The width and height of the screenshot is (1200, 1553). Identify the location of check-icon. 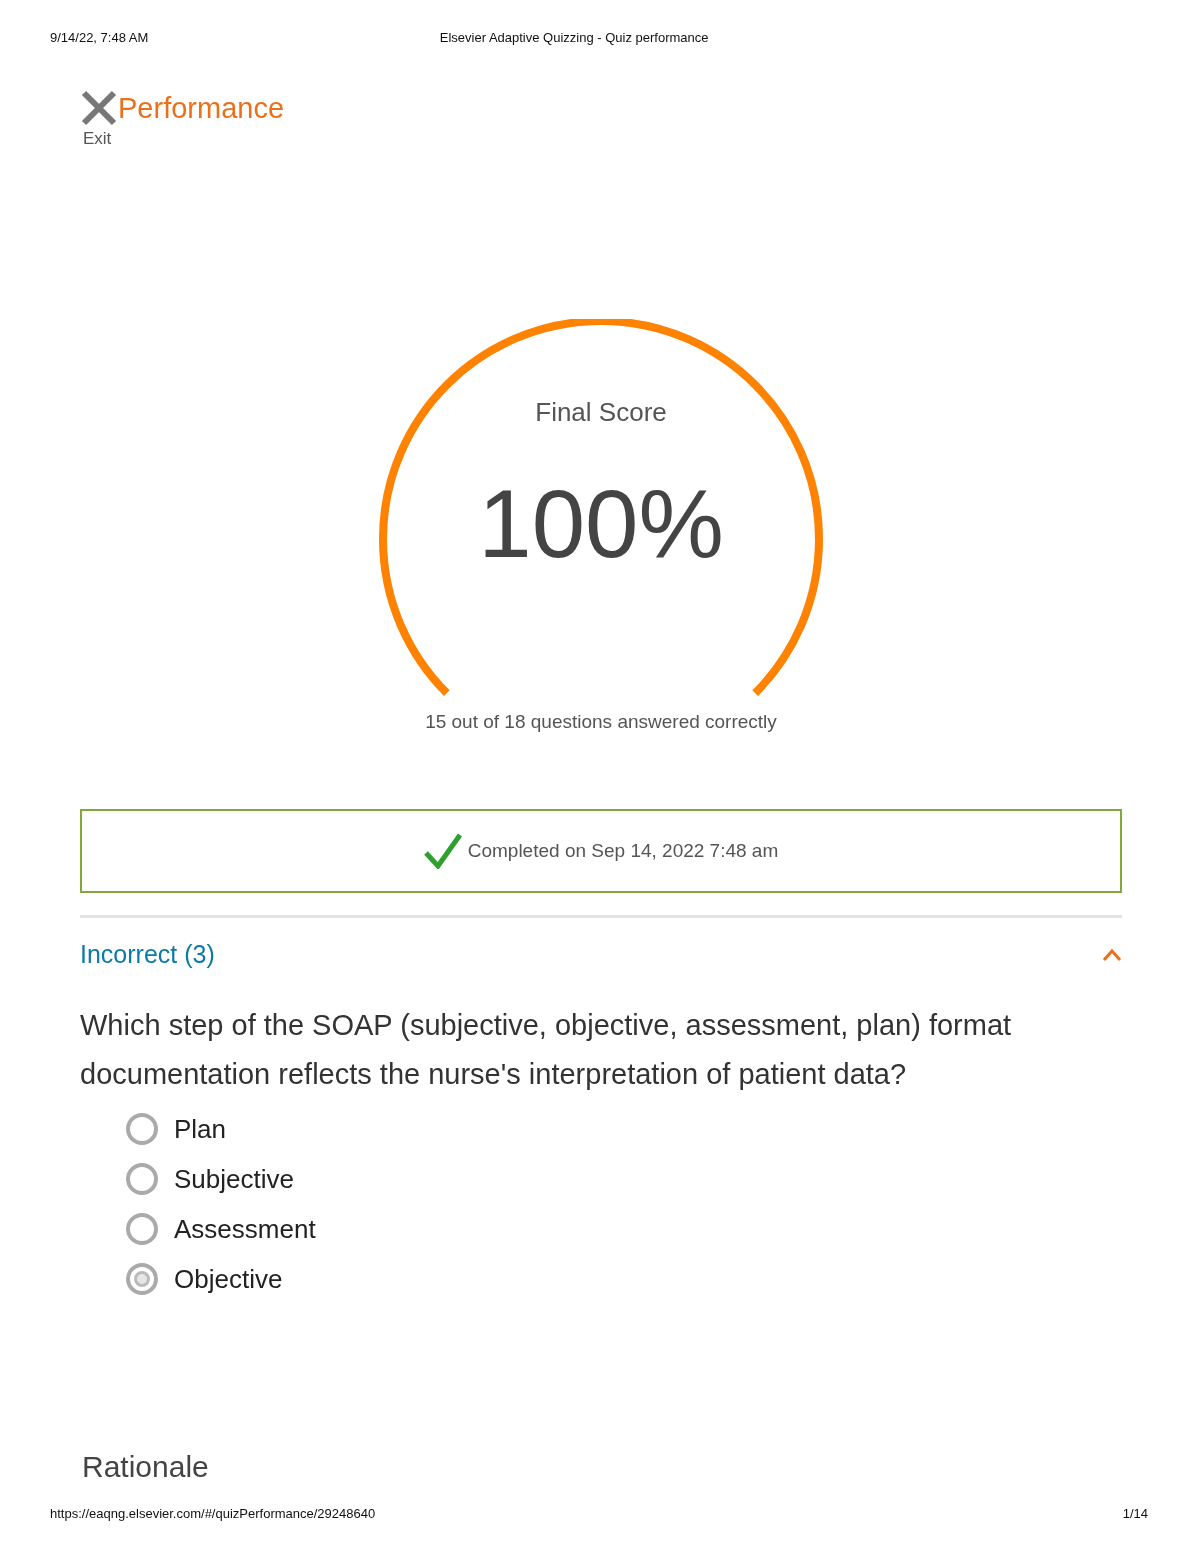
(442, 851).